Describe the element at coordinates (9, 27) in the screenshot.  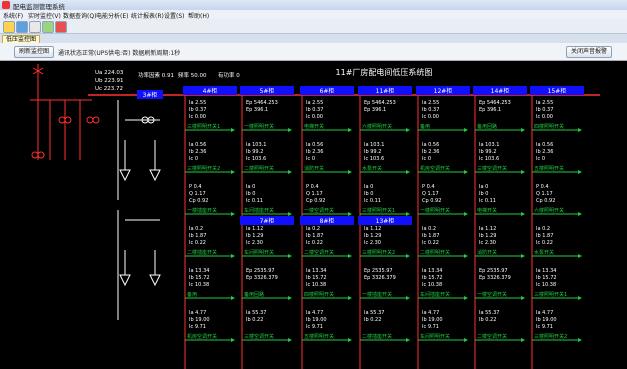
I see `home-icon` at that location.